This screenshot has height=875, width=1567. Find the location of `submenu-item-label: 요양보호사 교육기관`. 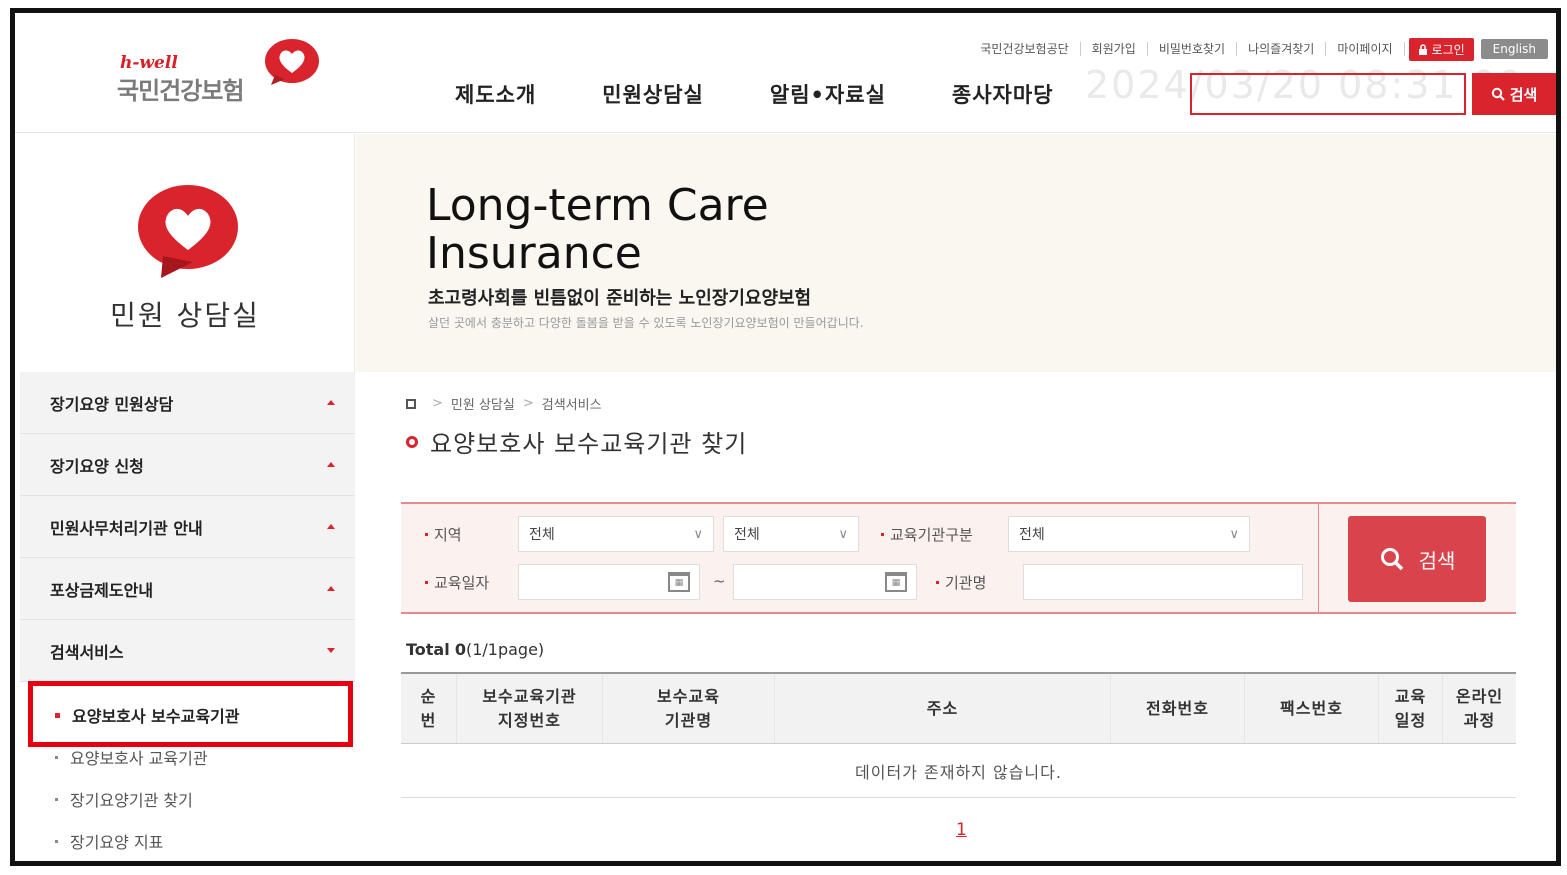

submenu-item-label: 요양보호사 교육기관 is located at coordinates (139, 758).